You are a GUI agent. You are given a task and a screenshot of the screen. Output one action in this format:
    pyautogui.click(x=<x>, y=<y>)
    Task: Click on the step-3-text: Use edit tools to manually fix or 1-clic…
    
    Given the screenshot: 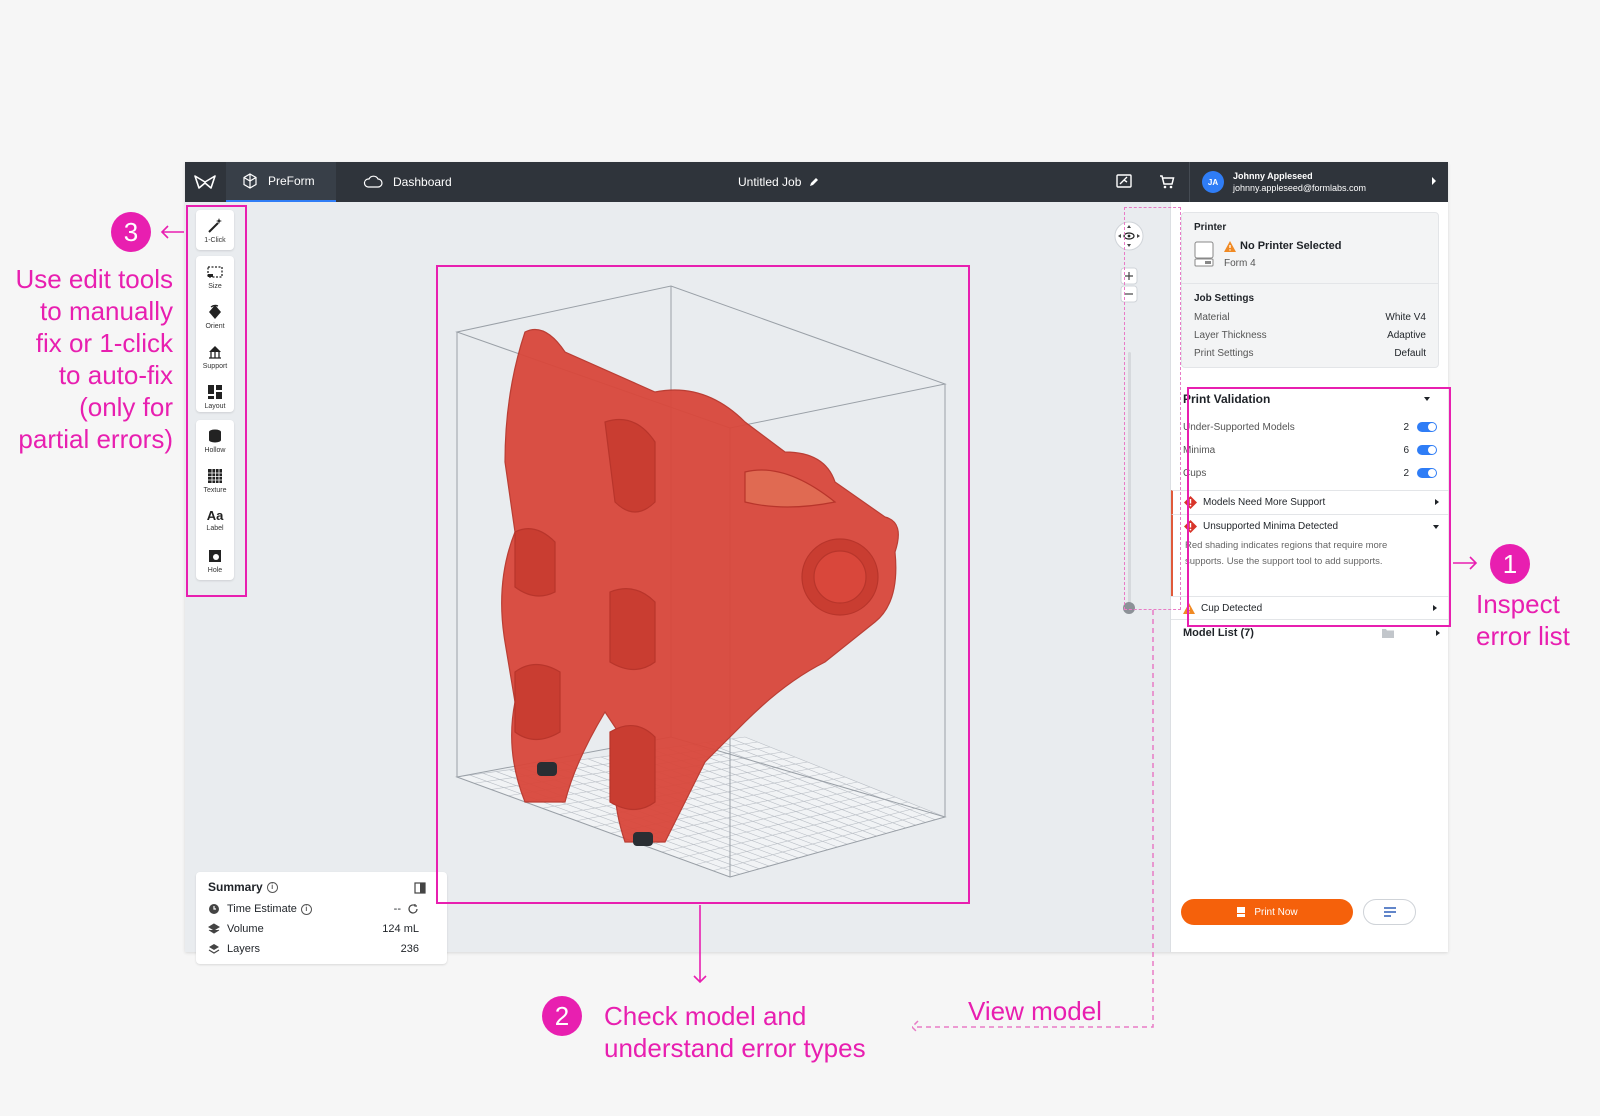 What is the action you would take?
    pyautogui.click(x=94, y=359)
    